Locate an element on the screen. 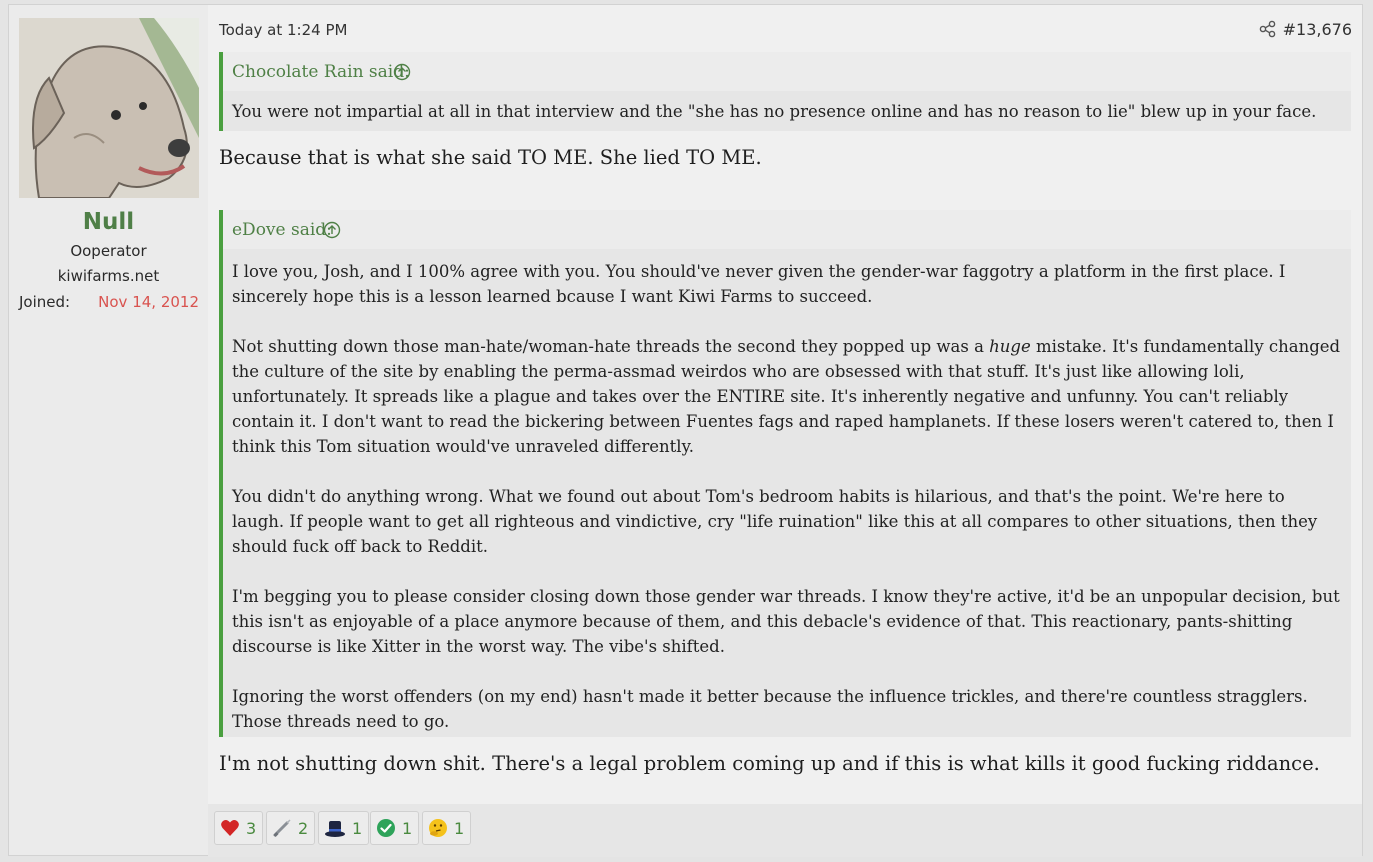 Image resolution: width=1373 pixels, height=862 pixels. thinking-face-icon is located at coordinates (438, 828).